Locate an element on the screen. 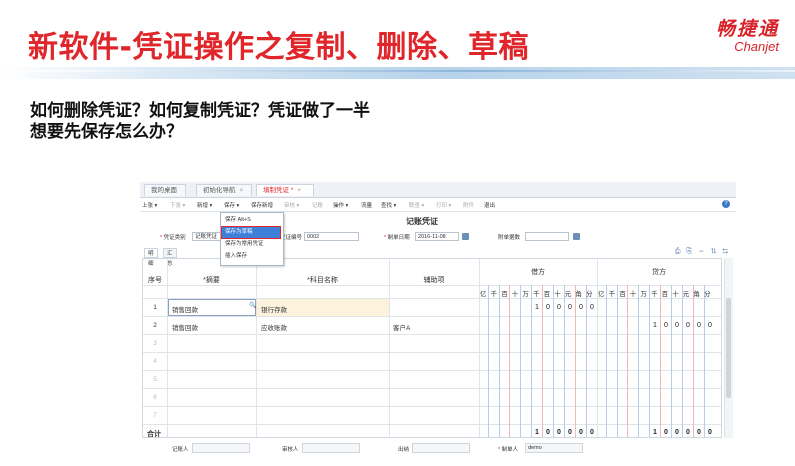 The width and height of the screenshot is (795, 466). header-seq: 序号 is located at coordinates (155, 280).